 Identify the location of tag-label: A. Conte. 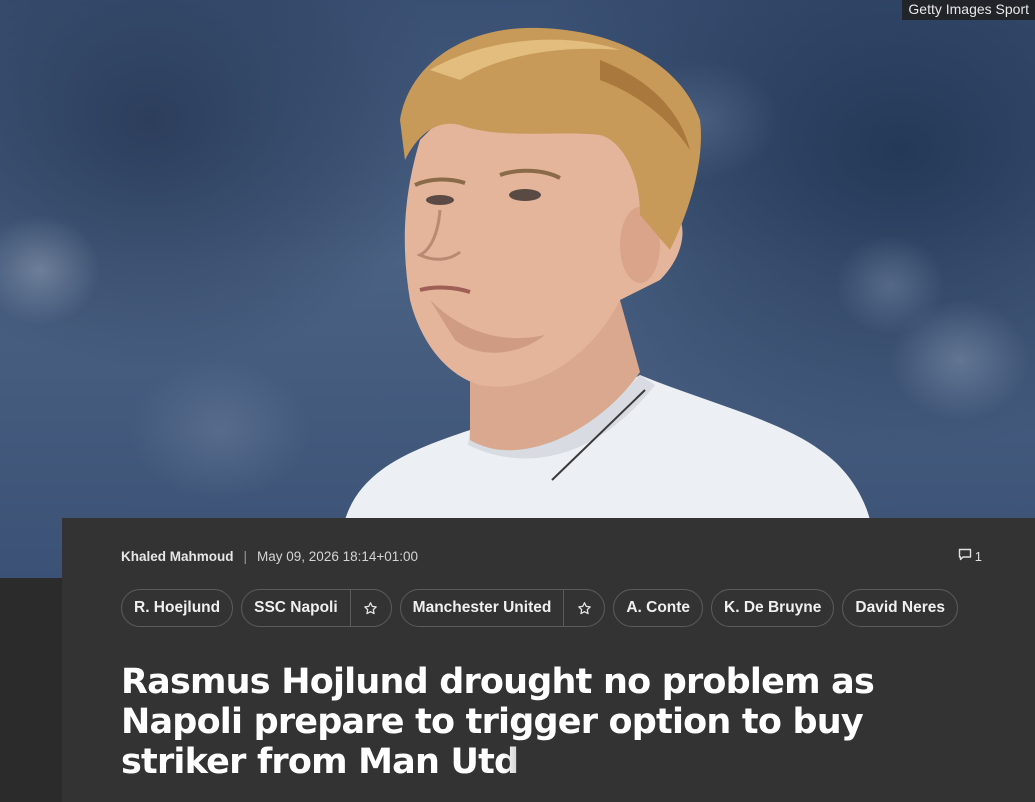
(658, 607).